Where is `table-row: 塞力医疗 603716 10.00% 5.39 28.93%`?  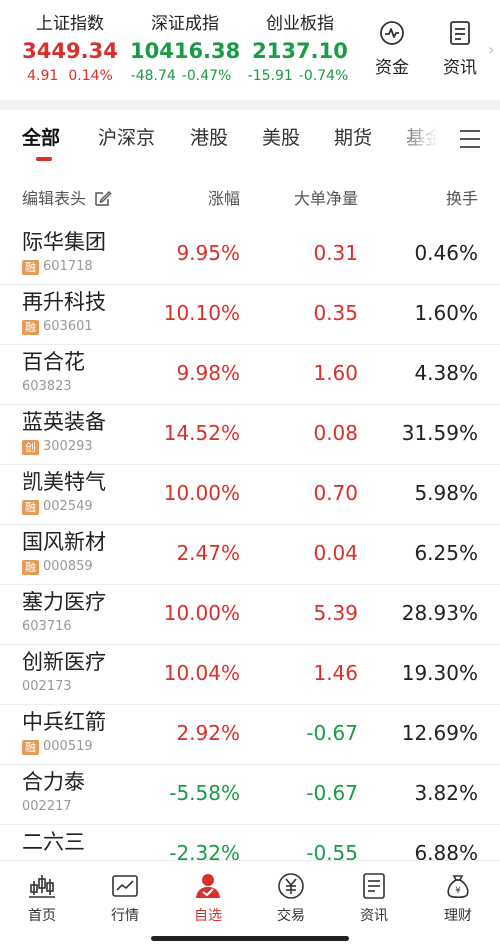 table-row: 塞力医疗 603716 10.00% 5.39 28.93% is located at coordinates (250, 615).